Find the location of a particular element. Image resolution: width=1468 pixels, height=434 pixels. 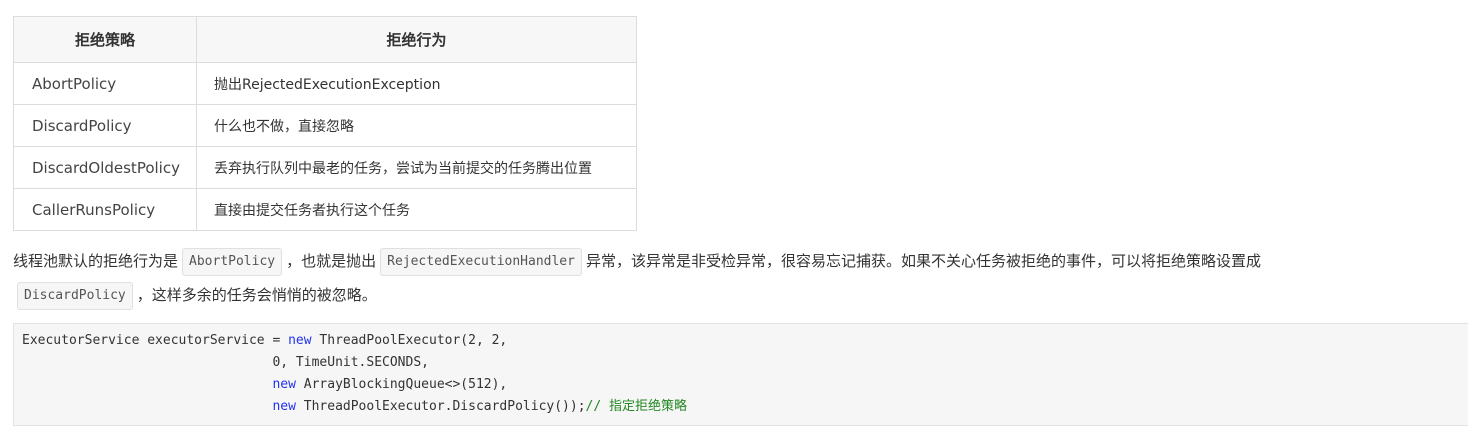

table-row: DiscardPolicy 什么也不做，直接忽略 is located at coordinates (325, 125).